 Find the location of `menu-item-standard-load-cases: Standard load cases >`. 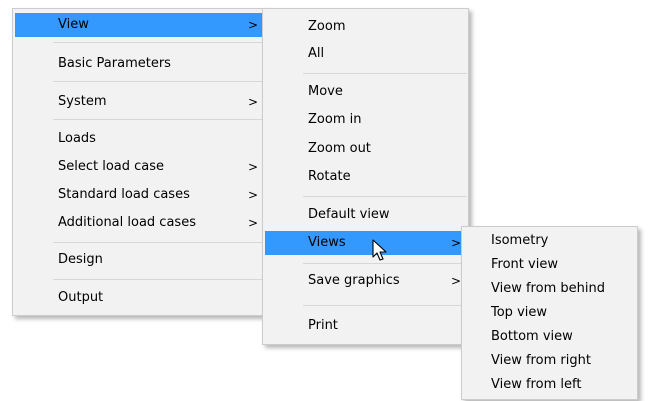

menu-item-standard-load-cases: Standard load cases > is located at coordinates (141, 195).